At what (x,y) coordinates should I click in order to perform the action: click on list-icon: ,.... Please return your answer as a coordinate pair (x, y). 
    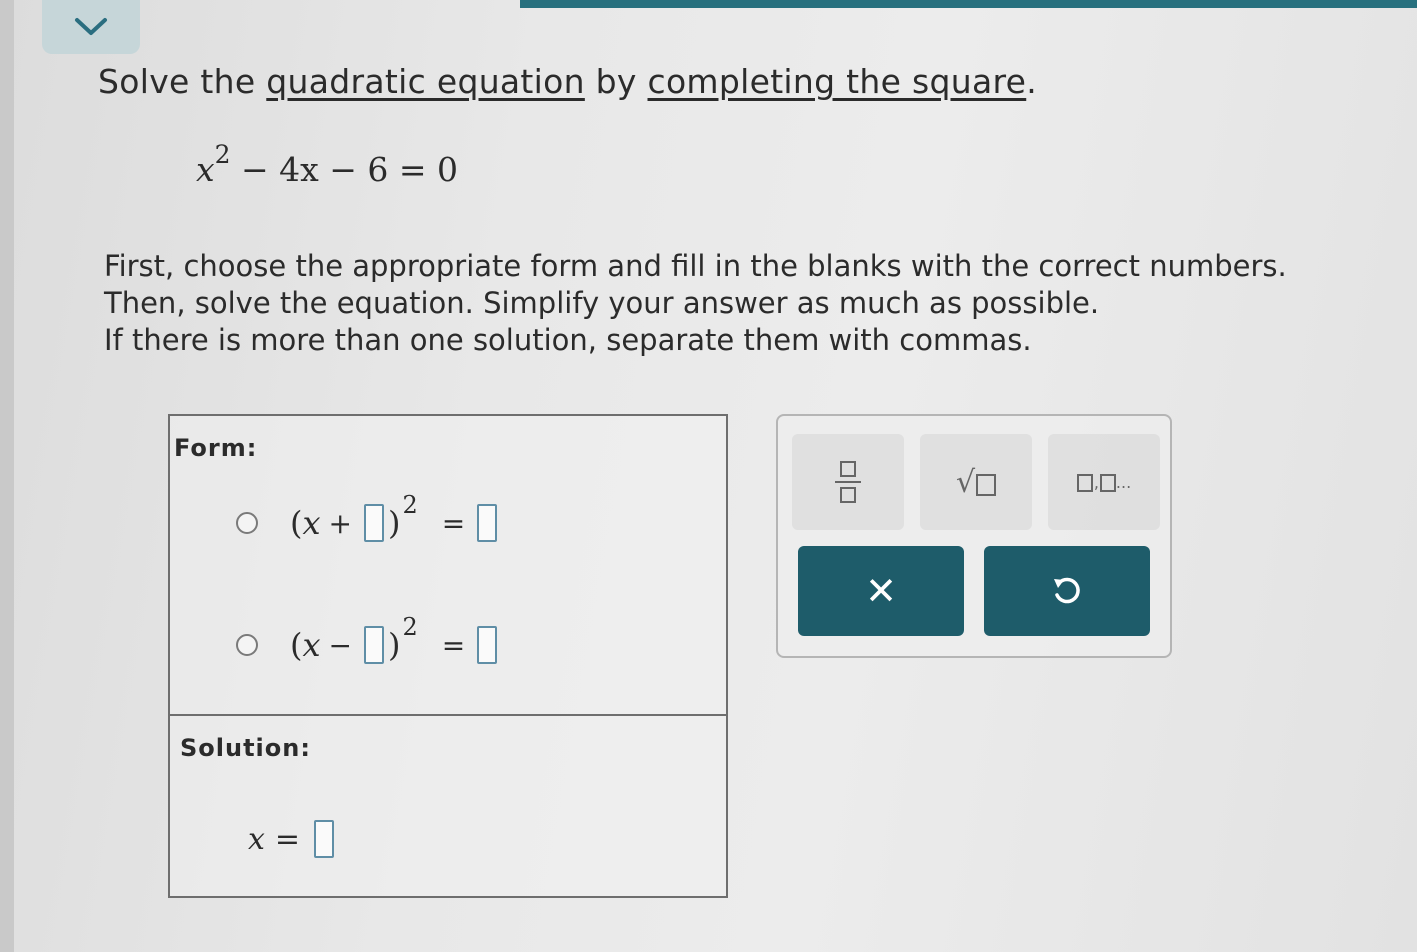
    Looking at the image, I should click on (1104, 482).